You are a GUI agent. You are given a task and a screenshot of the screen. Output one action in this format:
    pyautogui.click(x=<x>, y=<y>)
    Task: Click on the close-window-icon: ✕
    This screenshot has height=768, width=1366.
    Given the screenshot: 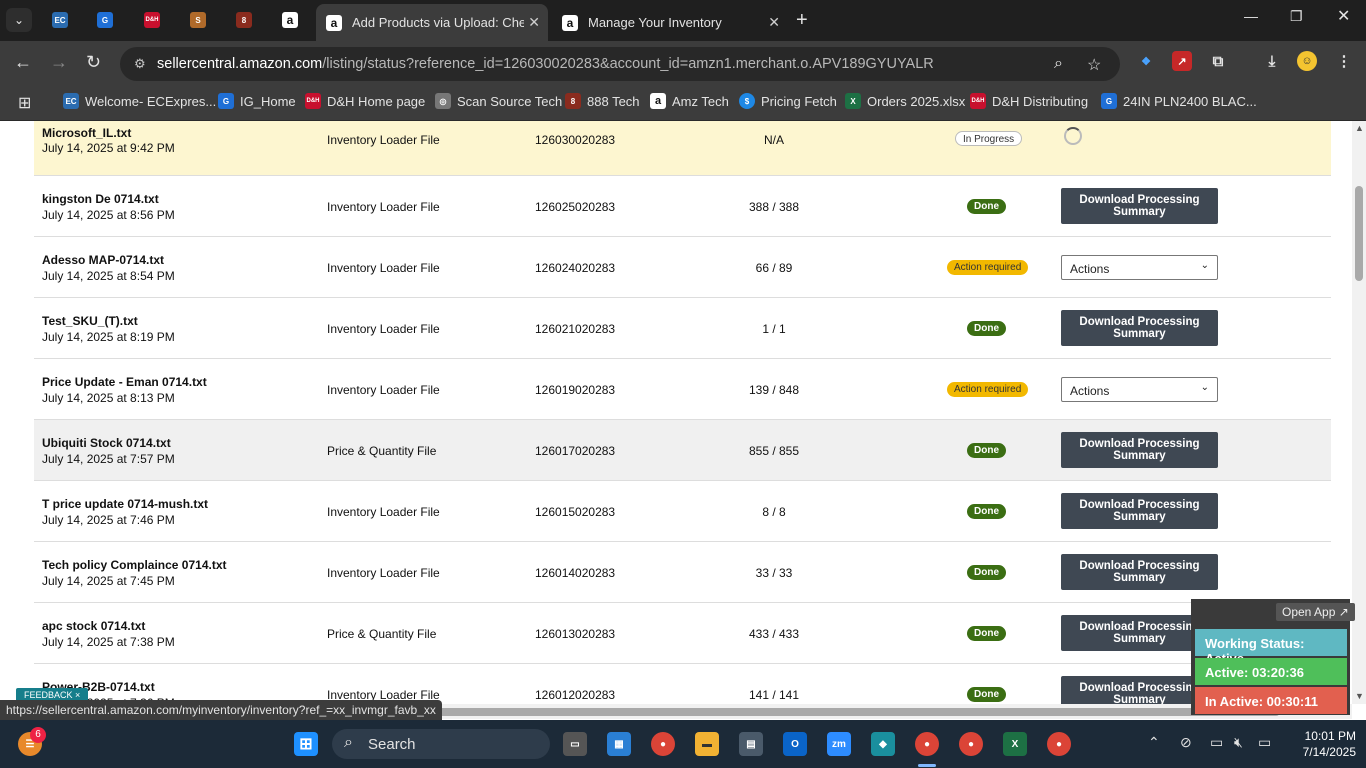 What is the action you would take?
    pyautogui.click(x=1343, y=16)
    